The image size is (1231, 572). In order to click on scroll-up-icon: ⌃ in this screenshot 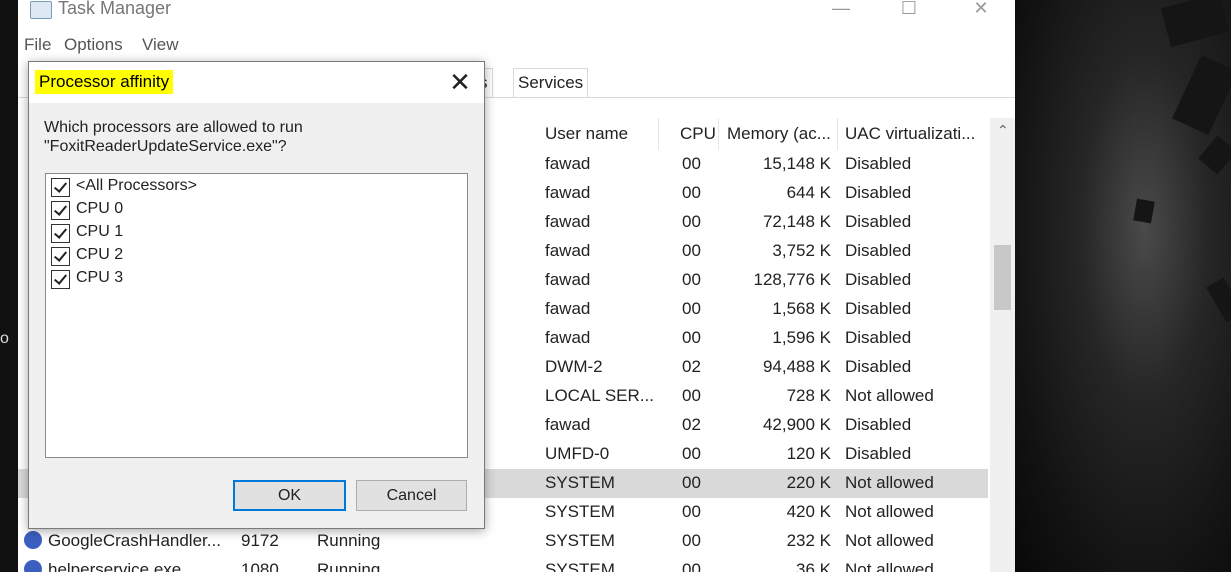, I will do `click(1003, 130)`.